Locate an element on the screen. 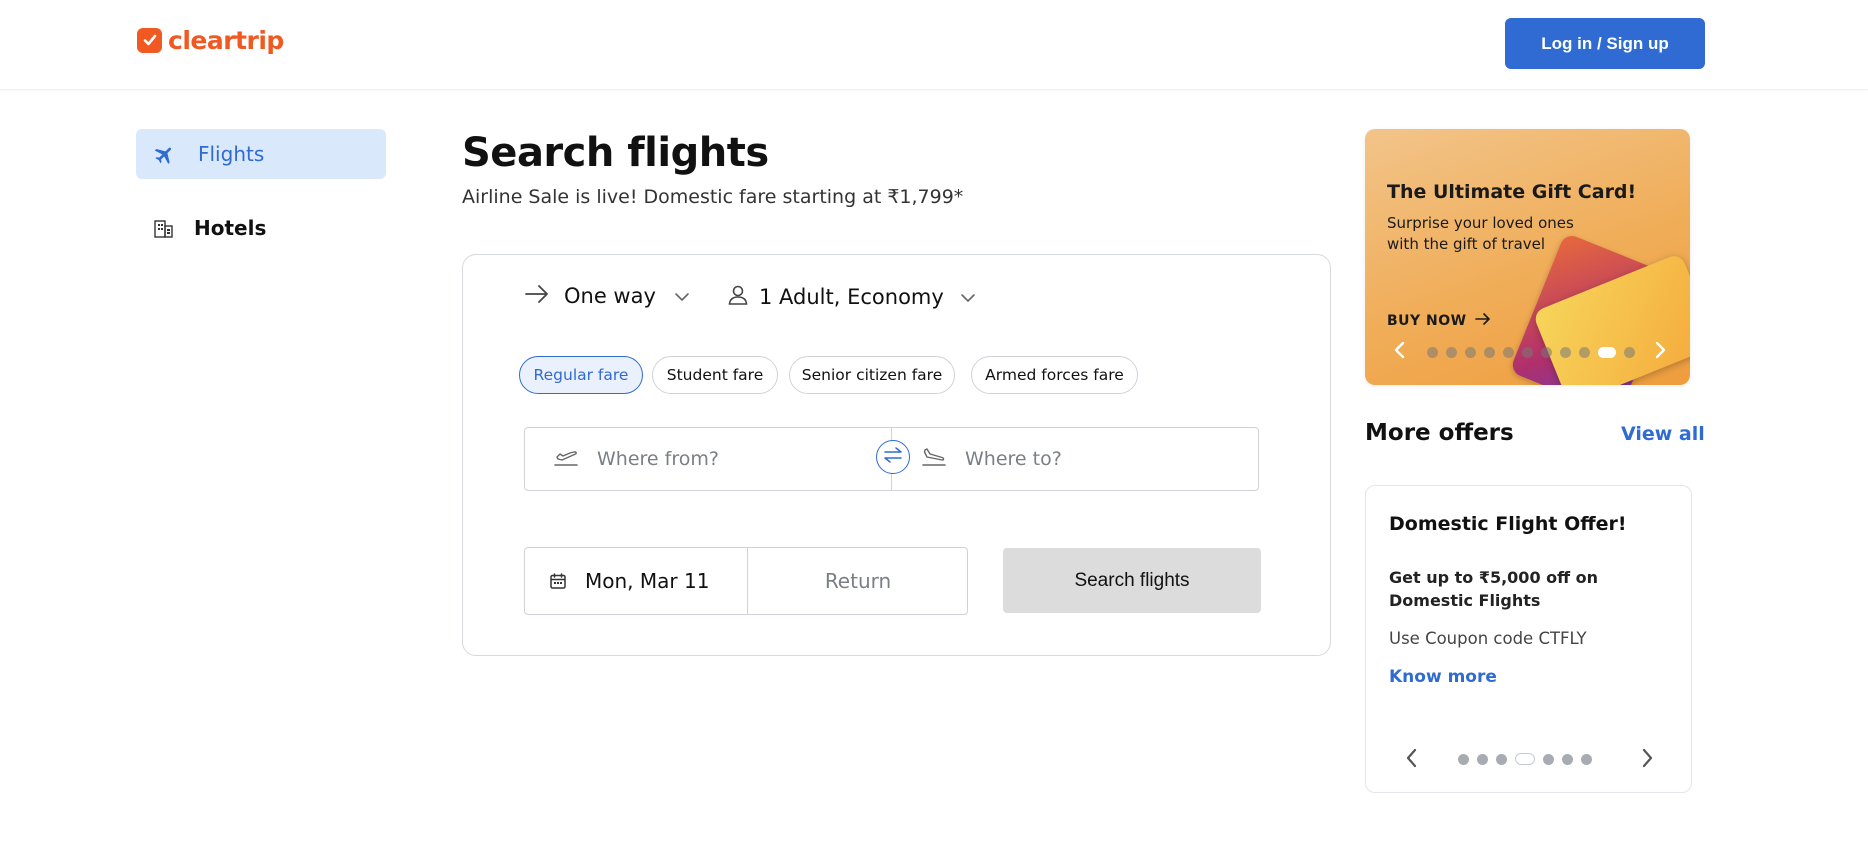  banner-carousel-dots is located at coordinates (1531, 352).